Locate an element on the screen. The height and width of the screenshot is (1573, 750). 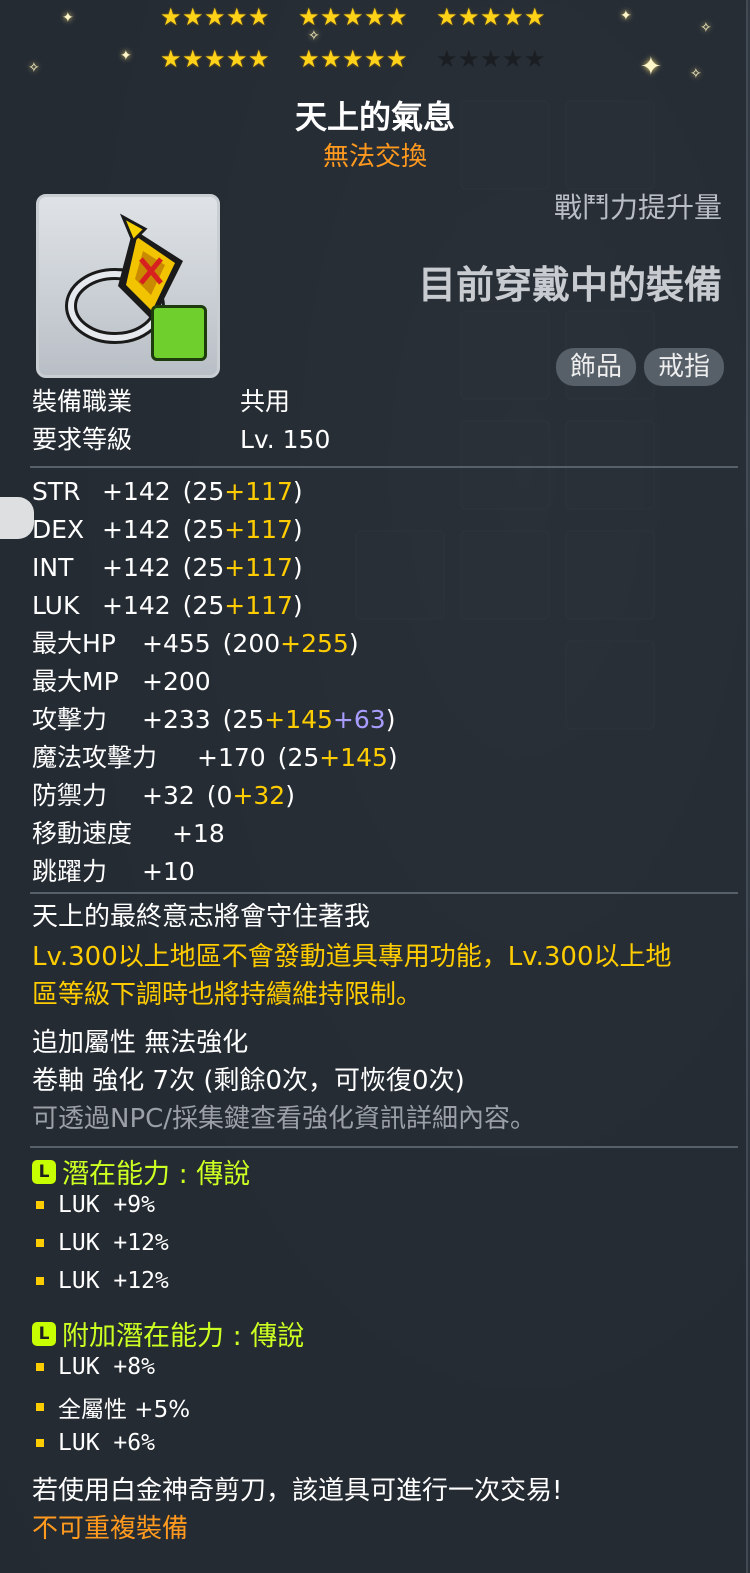
npc-hint-text: 可透過NPC/採集鍵查看強化資訊詳細內容。 is located at coordinates (284, 1119).